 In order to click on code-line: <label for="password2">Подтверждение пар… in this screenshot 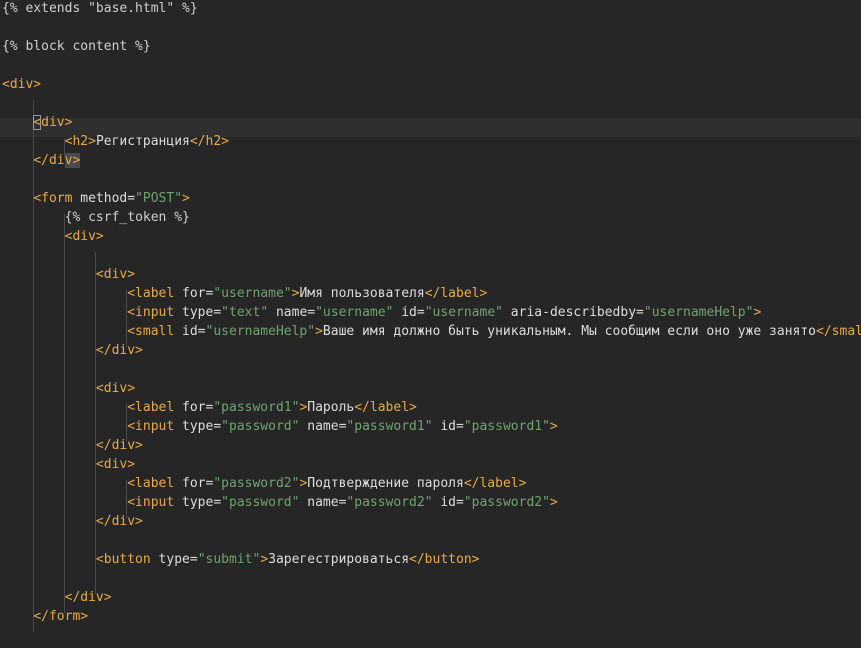, I will do `click(264, 483)`.